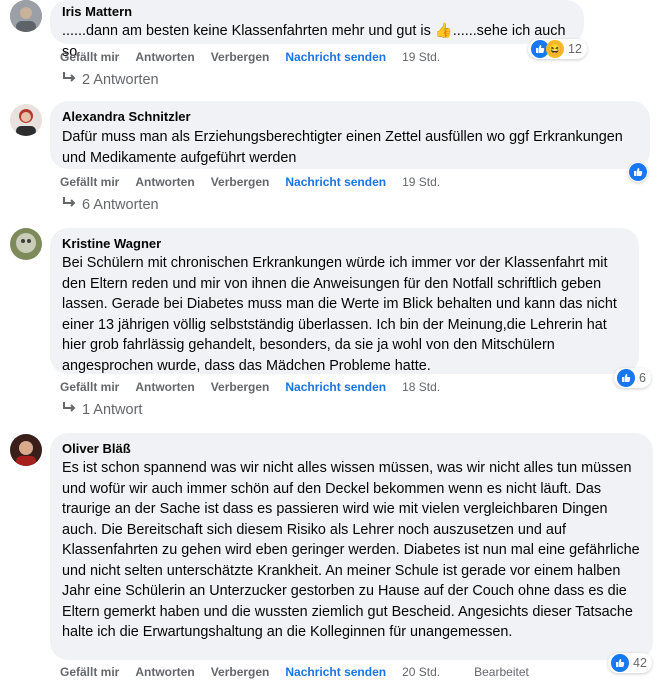 Image resolution: width=657 pixels, height=682 pixels. I want to click on comment-author: Alexandra Schnitzler, so click(350, 117).